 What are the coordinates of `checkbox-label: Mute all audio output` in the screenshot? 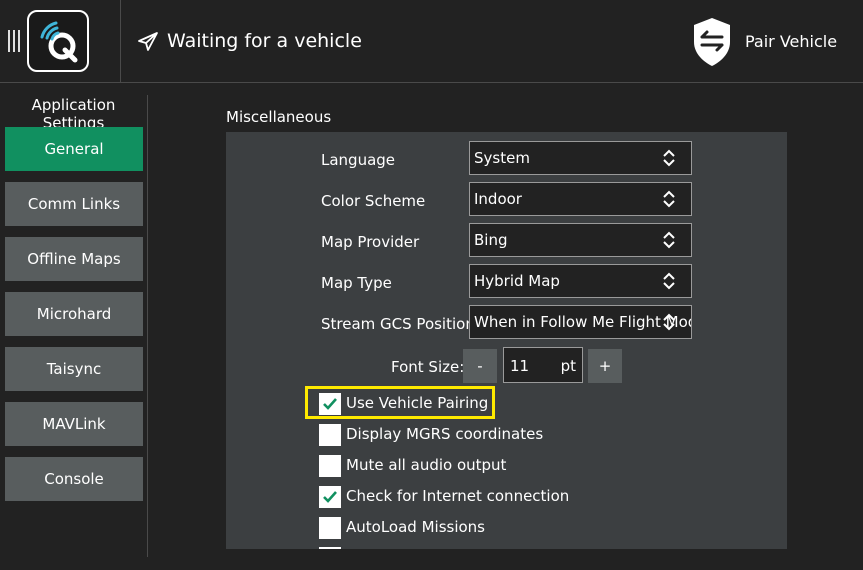 It's located at (426, 465).